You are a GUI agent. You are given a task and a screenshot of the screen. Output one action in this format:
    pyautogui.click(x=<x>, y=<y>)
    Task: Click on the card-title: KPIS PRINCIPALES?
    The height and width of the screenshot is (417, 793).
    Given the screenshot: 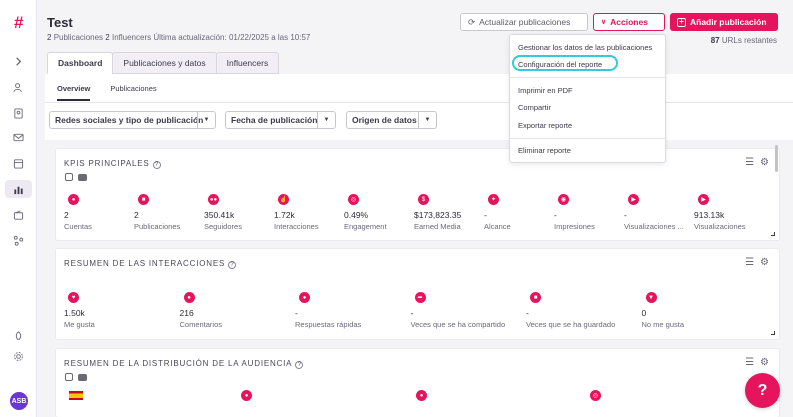 What is the action you would take?
    pyautogui.click(x=112, y=164)
    